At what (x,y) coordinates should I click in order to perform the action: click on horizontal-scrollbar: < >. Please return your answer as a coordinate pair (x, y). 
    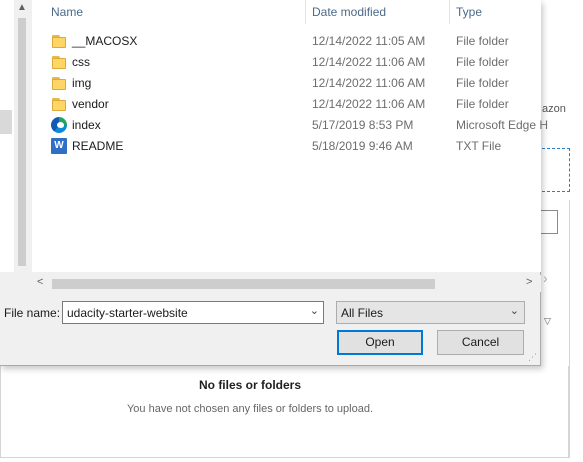
    Looking at the image, I should click on (286, 283).